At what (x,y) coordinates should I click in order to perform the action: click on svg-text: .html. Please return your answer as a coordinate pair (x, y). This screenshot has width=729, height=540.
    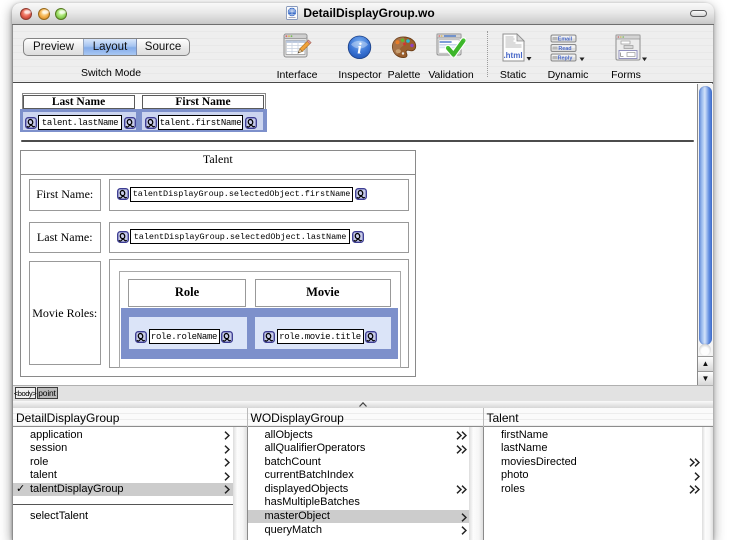
    Looking at the image, I should click on (512, 55).